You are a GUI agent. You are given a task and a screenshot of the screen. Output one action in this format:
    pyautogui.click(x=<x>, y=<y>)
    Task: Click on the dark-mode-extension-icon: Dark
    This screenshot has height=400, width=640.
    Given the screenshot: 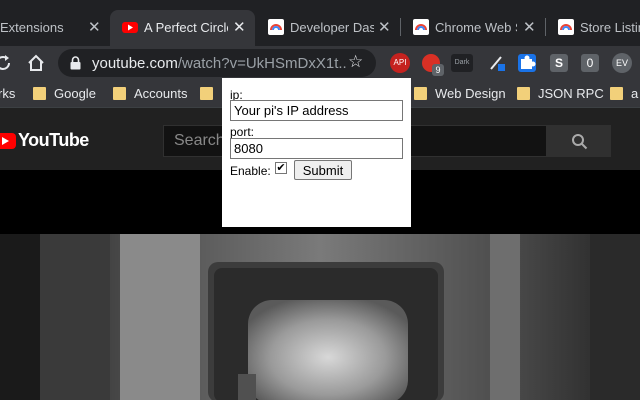 What is the action you would take?
    pyautogui.click(x=462, y=63)
    